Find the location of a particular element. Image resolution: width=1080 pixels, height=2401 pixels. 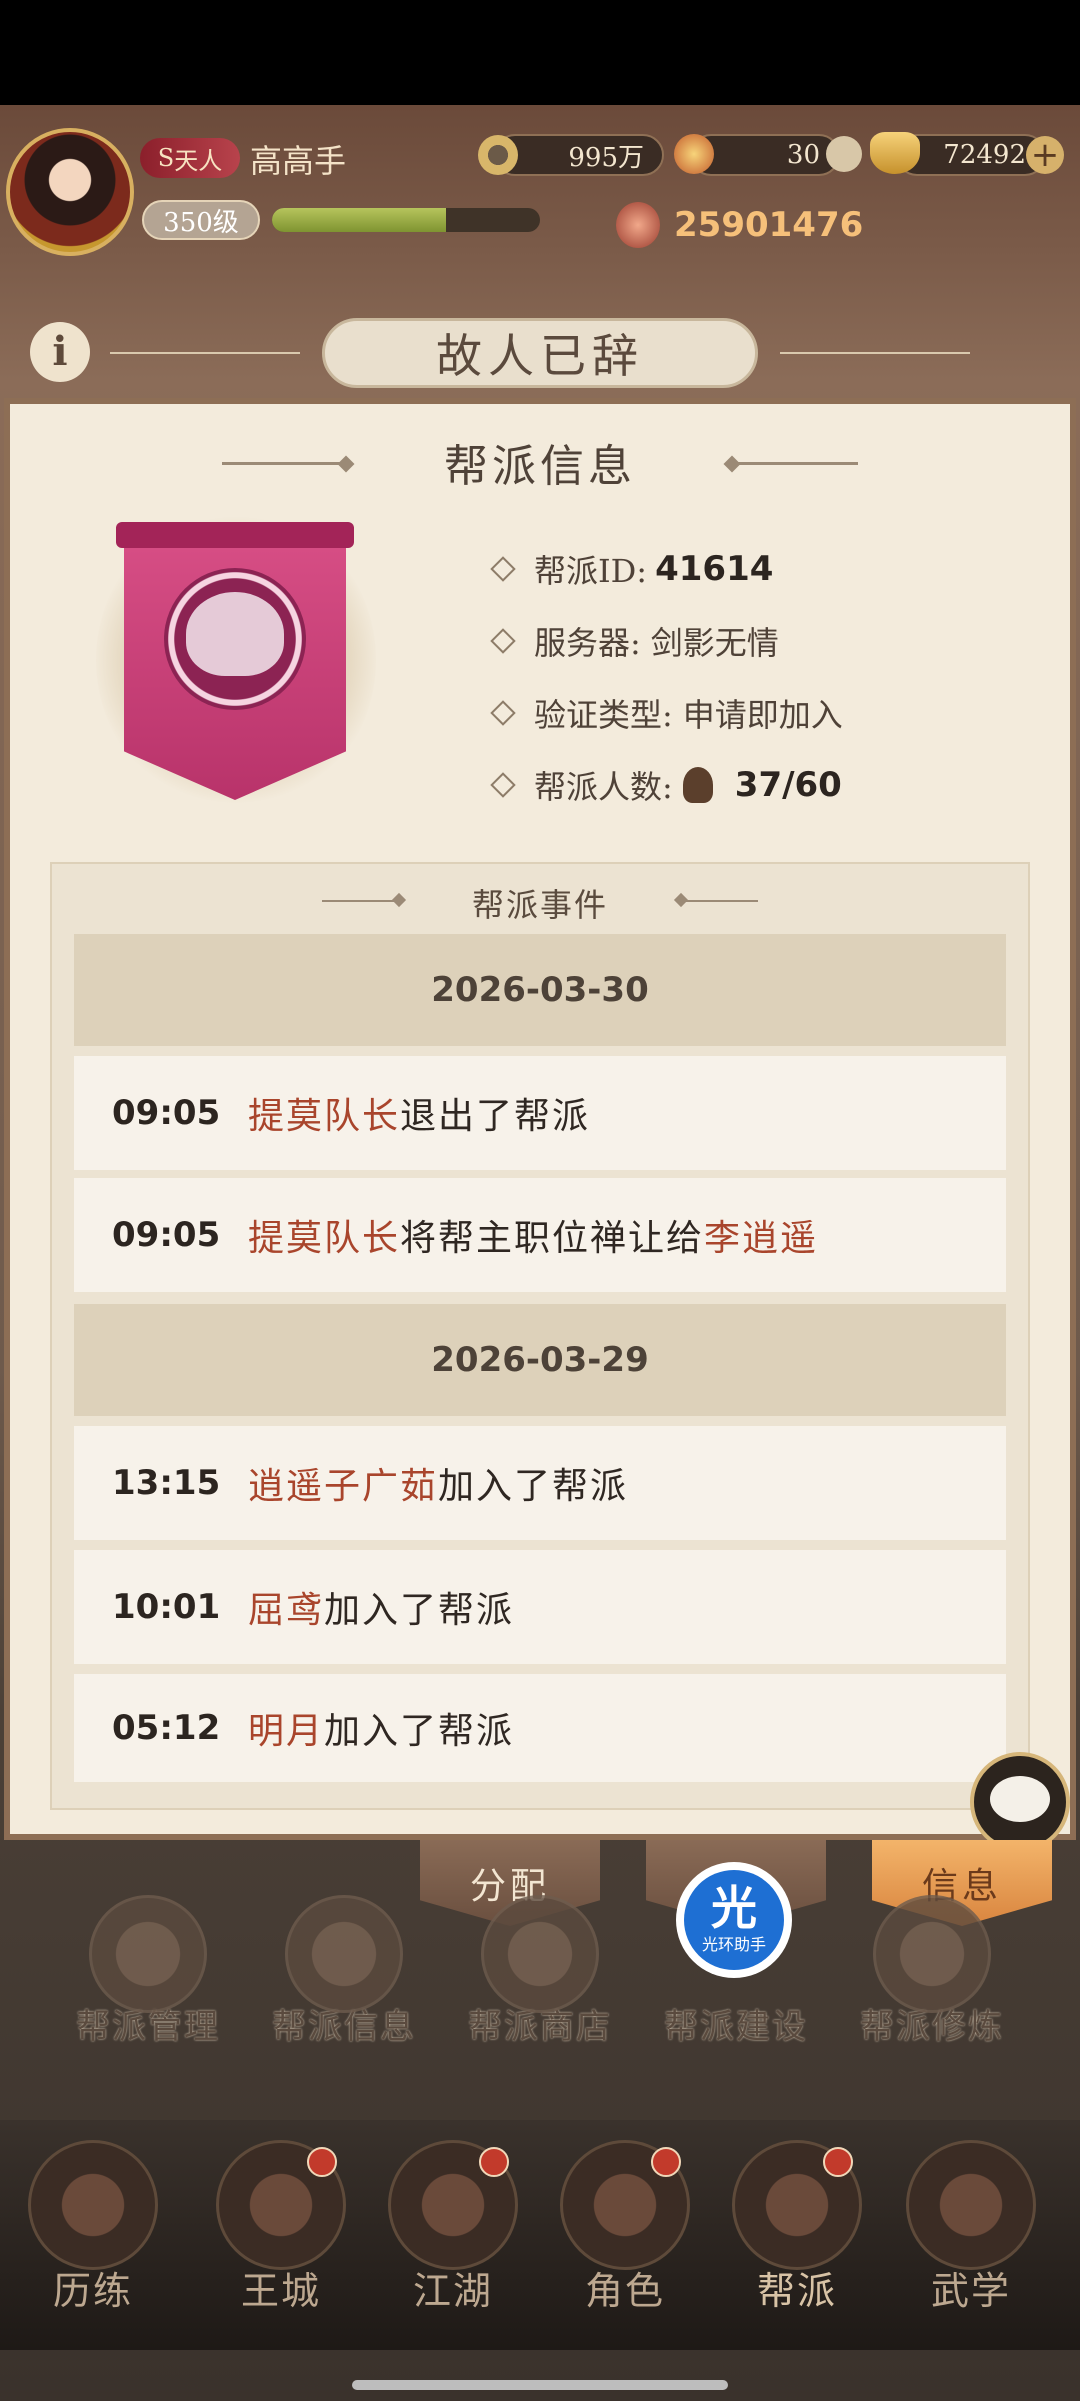

action-guild-info: 帮派信息 is located at coordinates (344, 1971).